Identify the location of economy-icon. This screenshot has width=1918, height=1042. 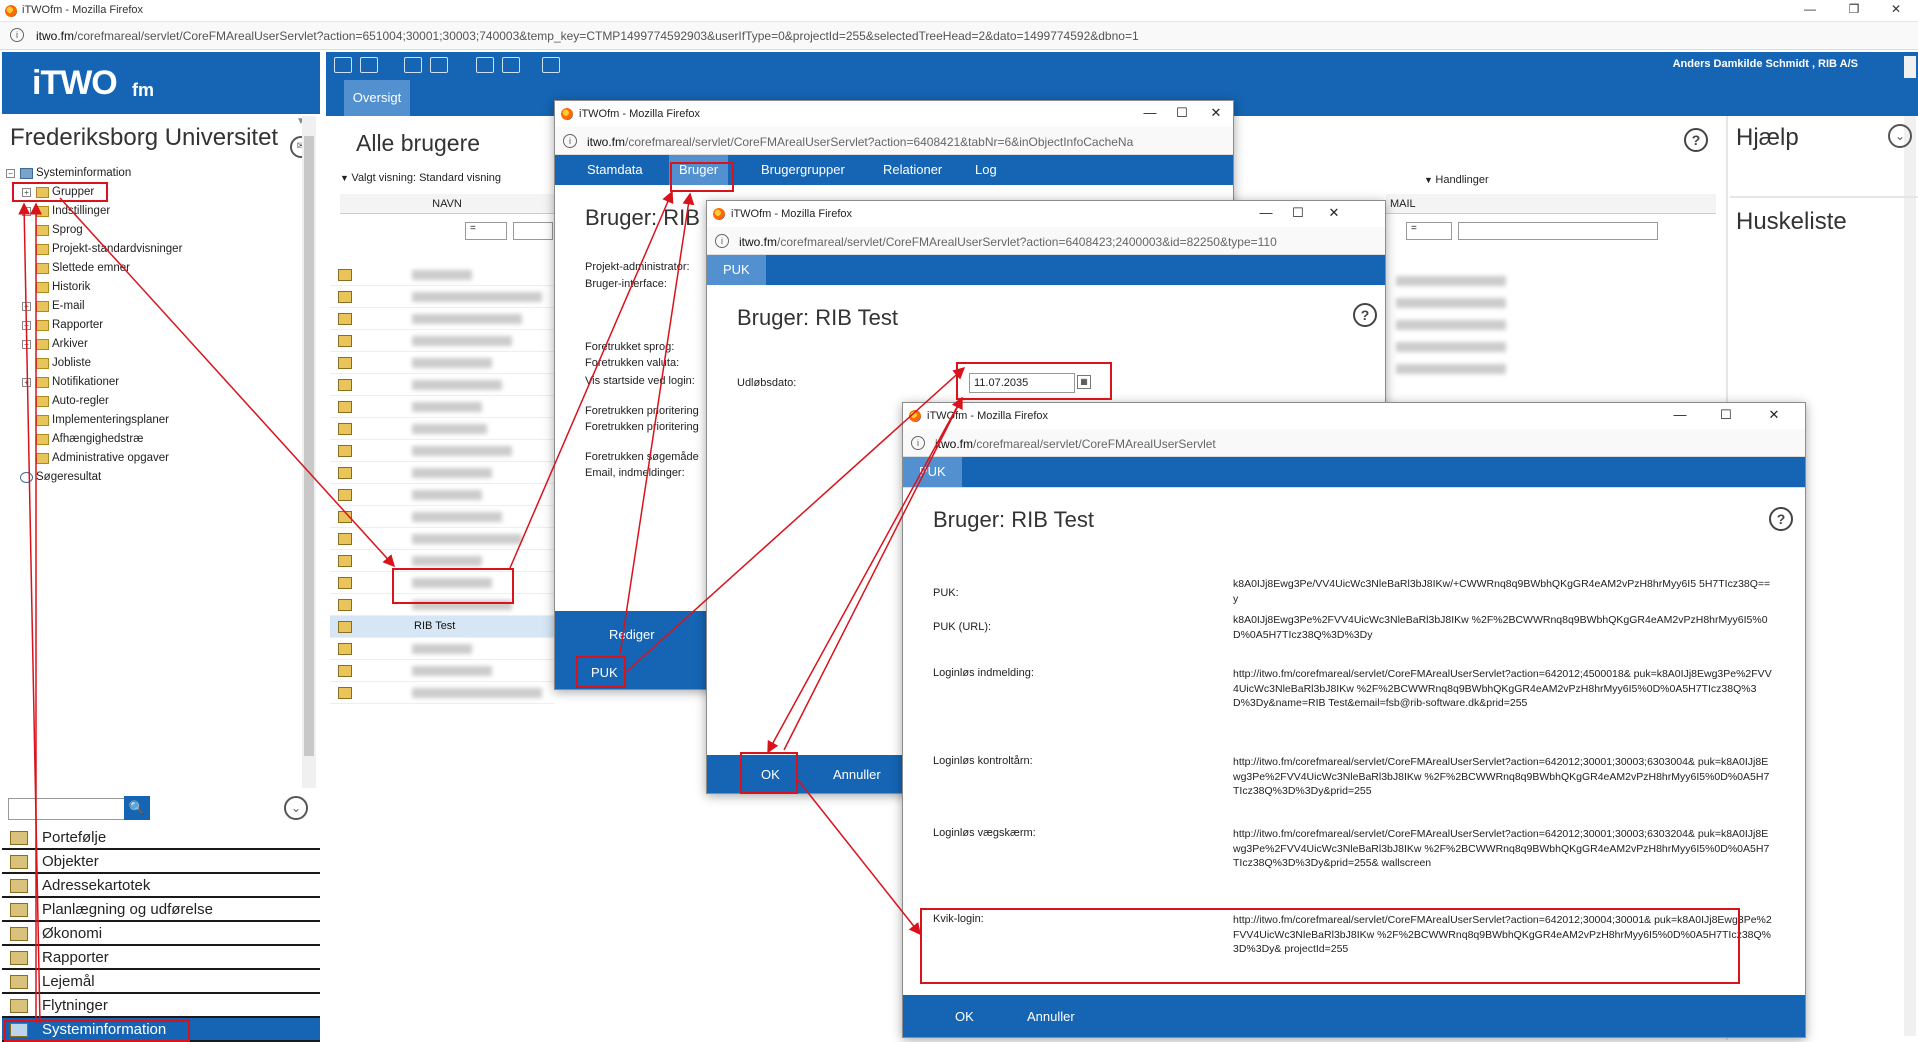
(19, 934).